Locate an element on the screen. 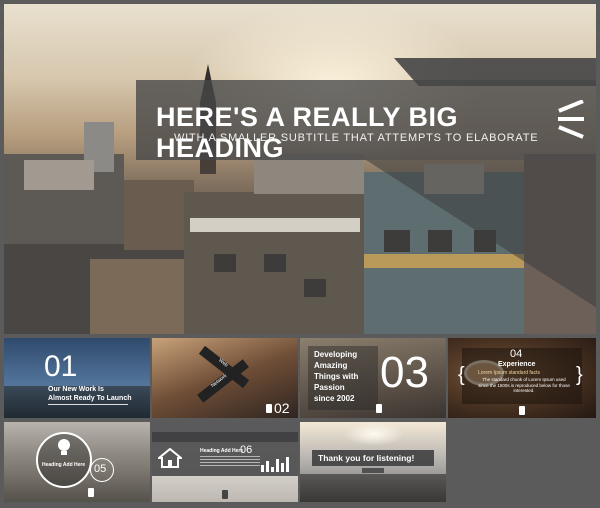  home-icon is located at coordinates (170, 458).